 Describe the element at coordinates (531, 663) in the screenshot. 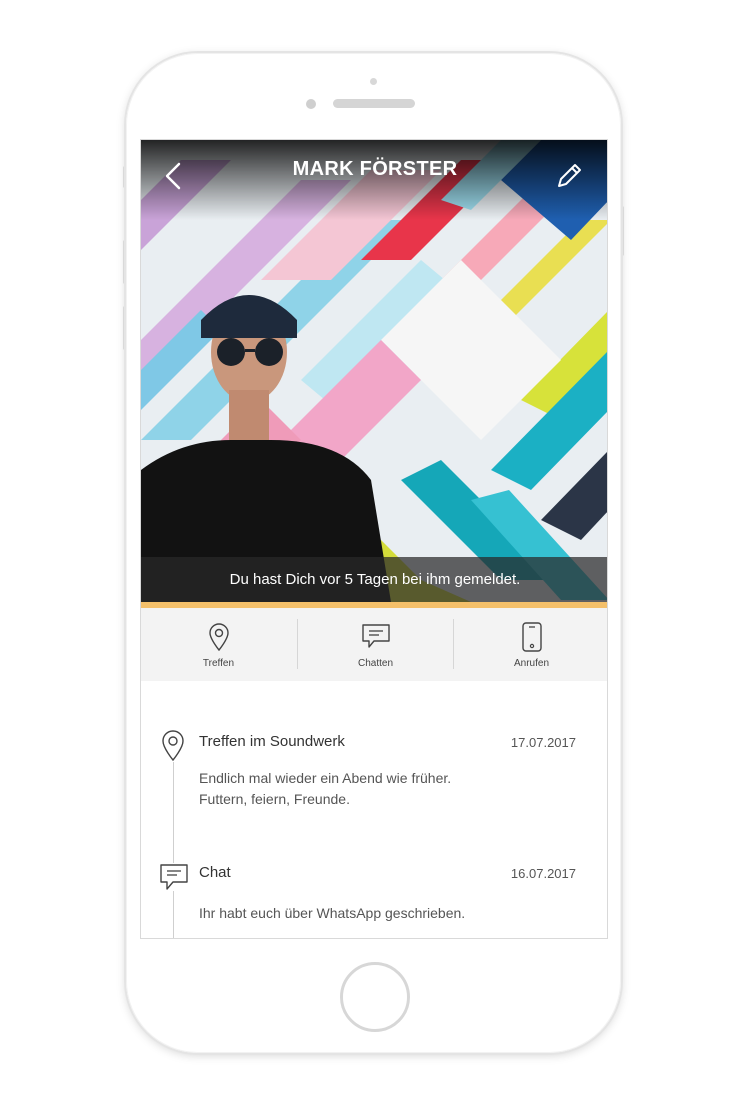

I see `call-action-label: Anrufen` at that location.